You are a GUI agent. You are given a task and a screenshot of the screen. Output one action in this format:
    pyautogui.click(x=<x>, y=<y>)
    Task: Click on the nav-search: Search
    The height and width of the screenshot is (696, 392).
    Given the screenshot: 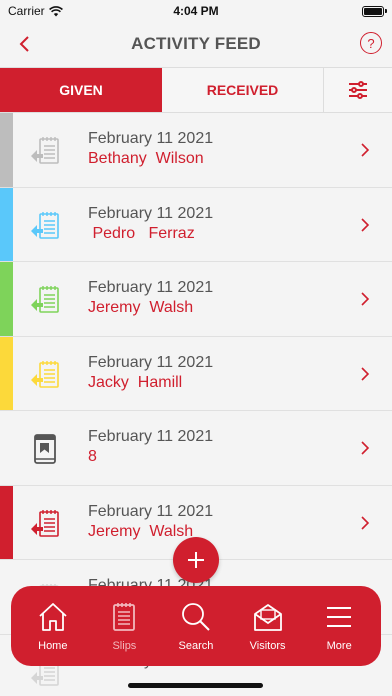 What is the action you would take?
    pyautogui.click(x=196, y=626)
    